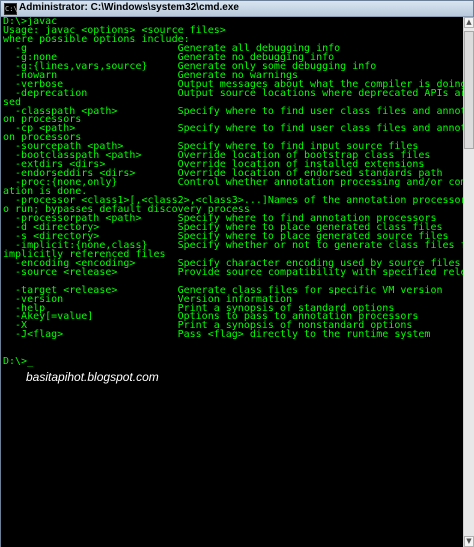  Describe the element at coordinates (11, 9) in the screenshot. I see `cmd-icon: C:\` at that location.